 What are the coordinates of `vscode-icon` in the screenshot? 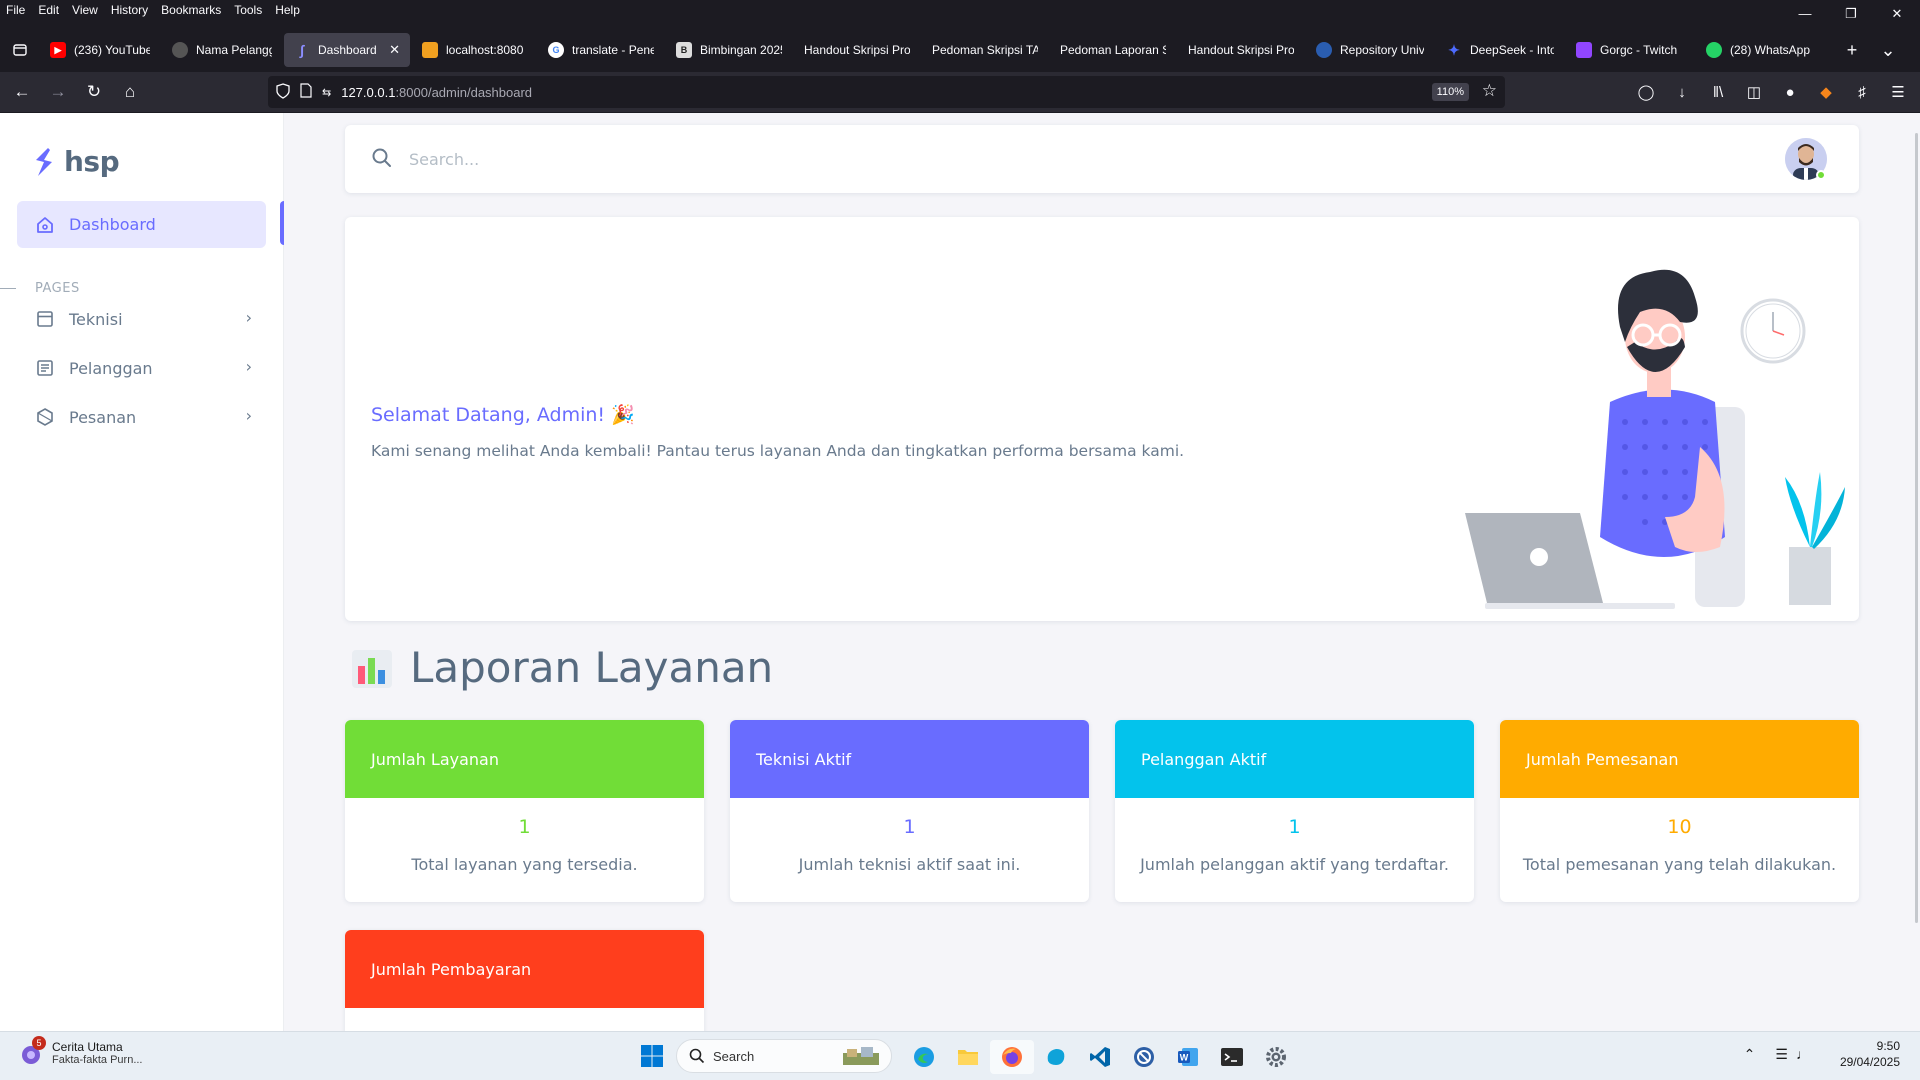 It's located at (1100, 1057).